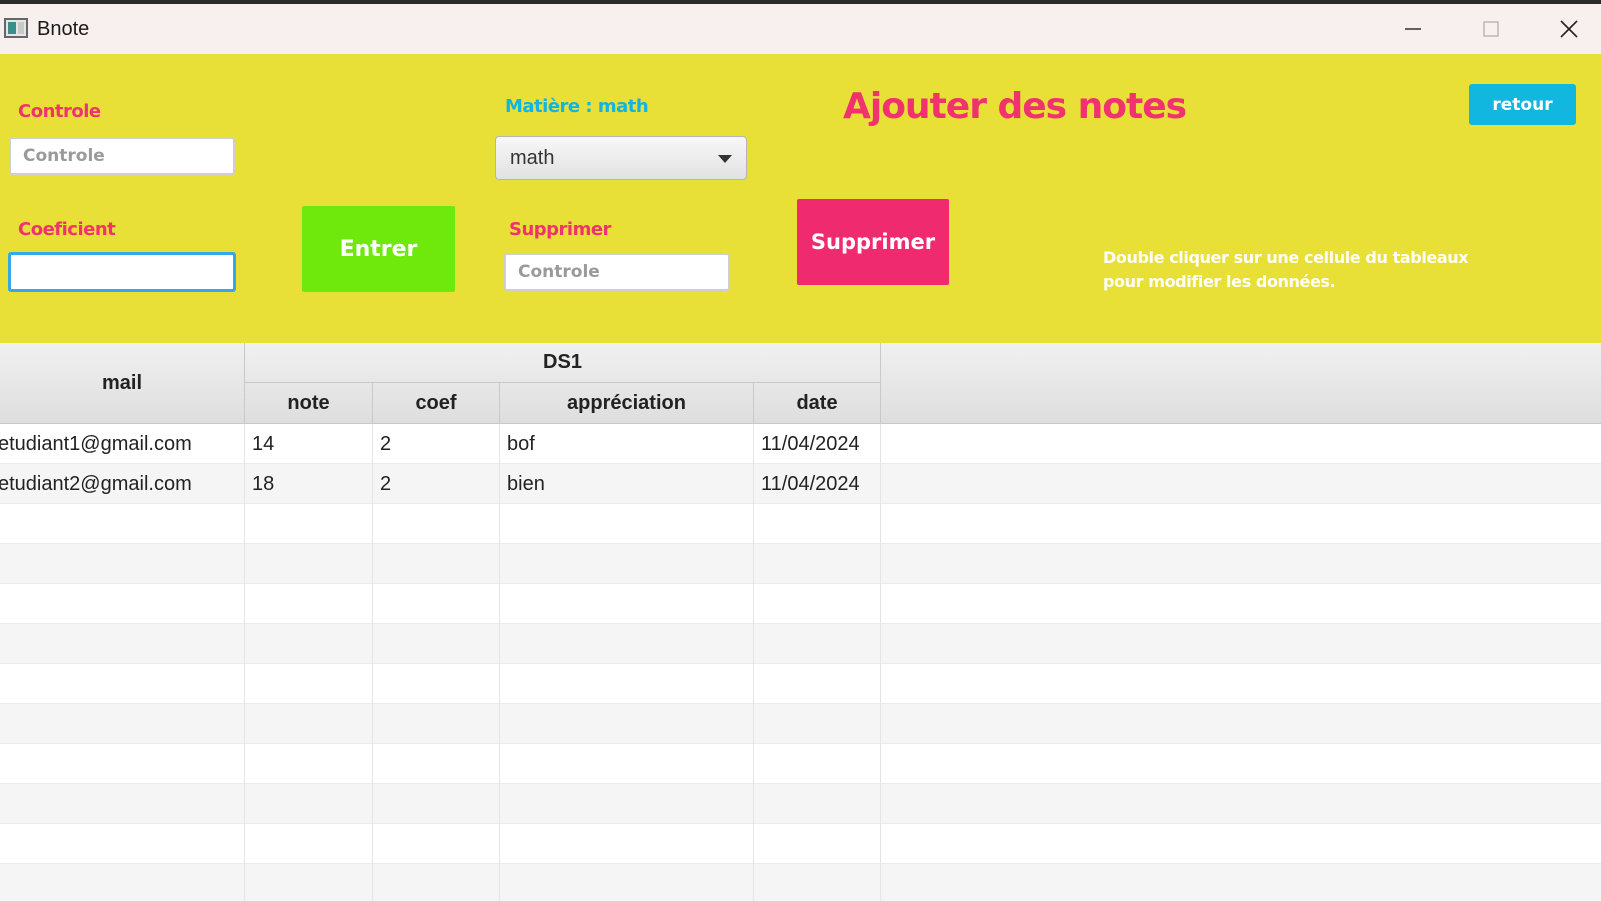 This screenshot has height=901, width=1601. What do you see at coordinates (1522, 104) in the screenshot?
I see `back-button: retour` at bounding box center [1522, 104].